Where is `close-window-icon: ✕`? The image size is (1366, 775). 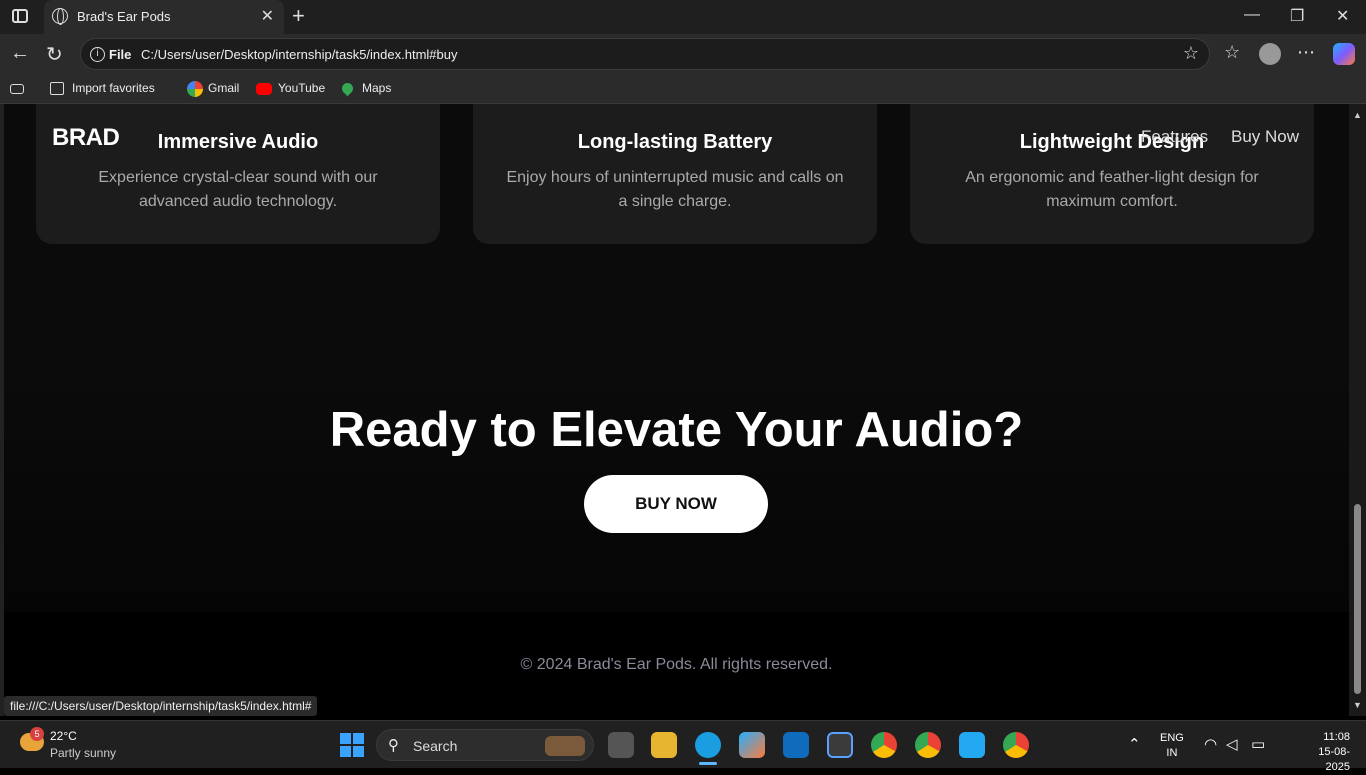
close-window-icon: ✕ is located at coordinates (1342, 16).